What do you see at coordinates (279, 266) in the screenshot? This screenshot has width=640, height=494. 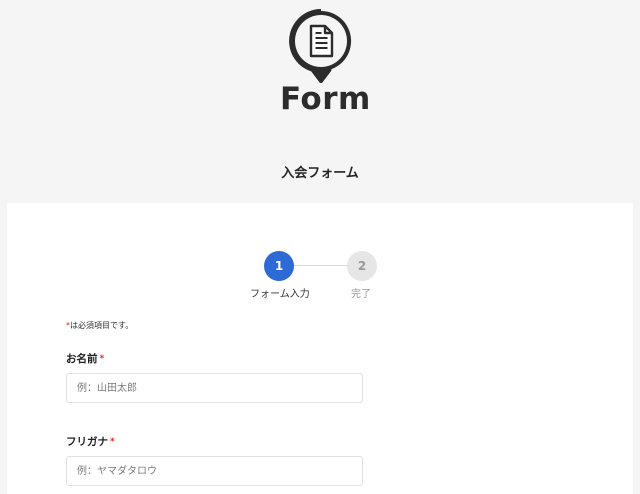 I see `step-1-indicator: 1` at bounding box center [279, 266].